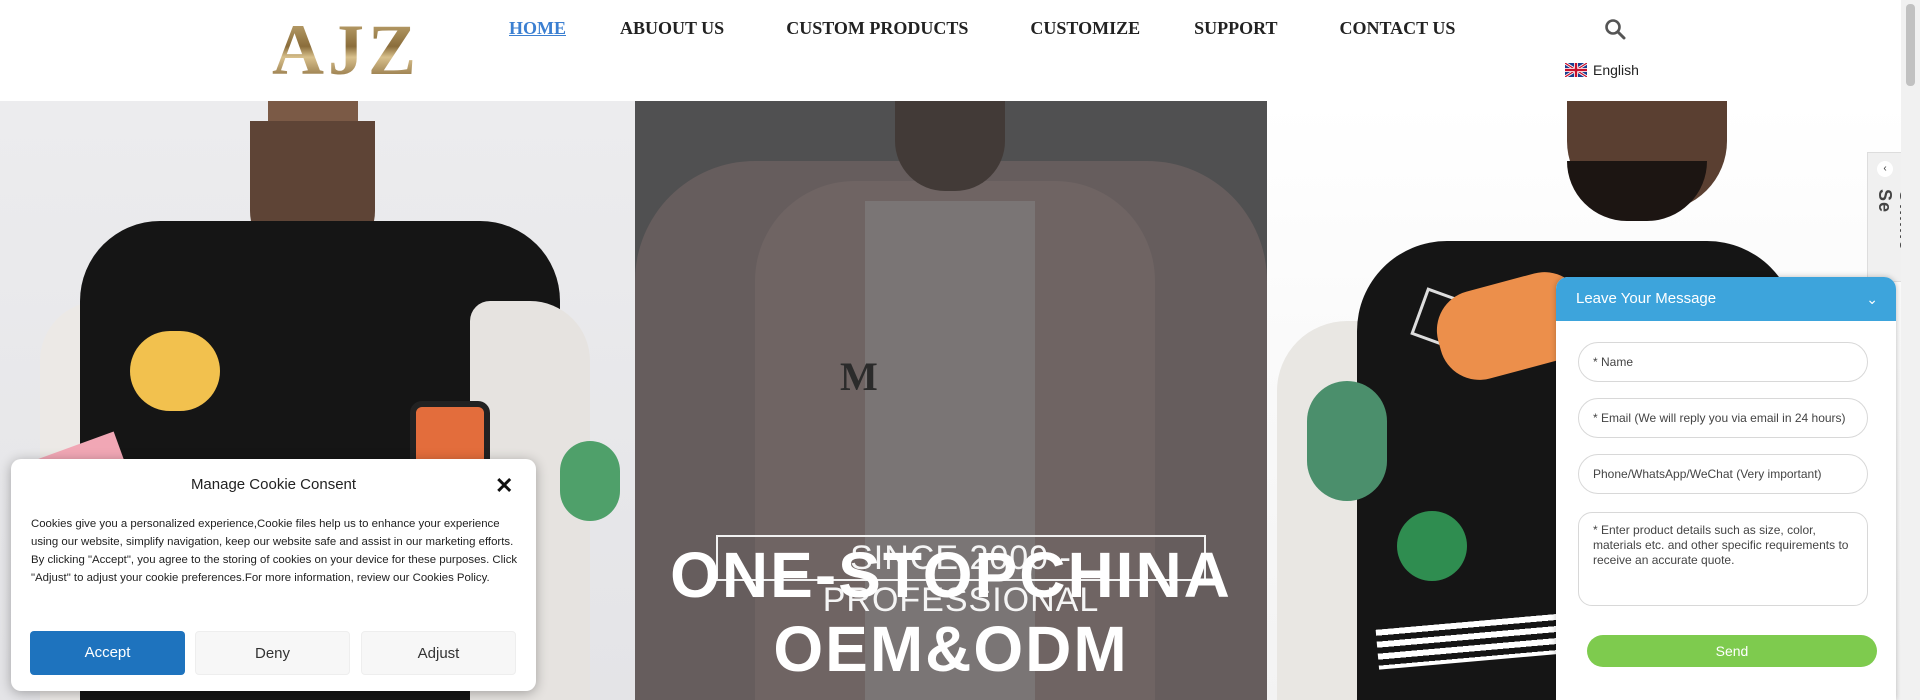 This screenshot has height=700, width=1920. I want to click on nav-item-label: SUPPORT, so click(1236, 28).